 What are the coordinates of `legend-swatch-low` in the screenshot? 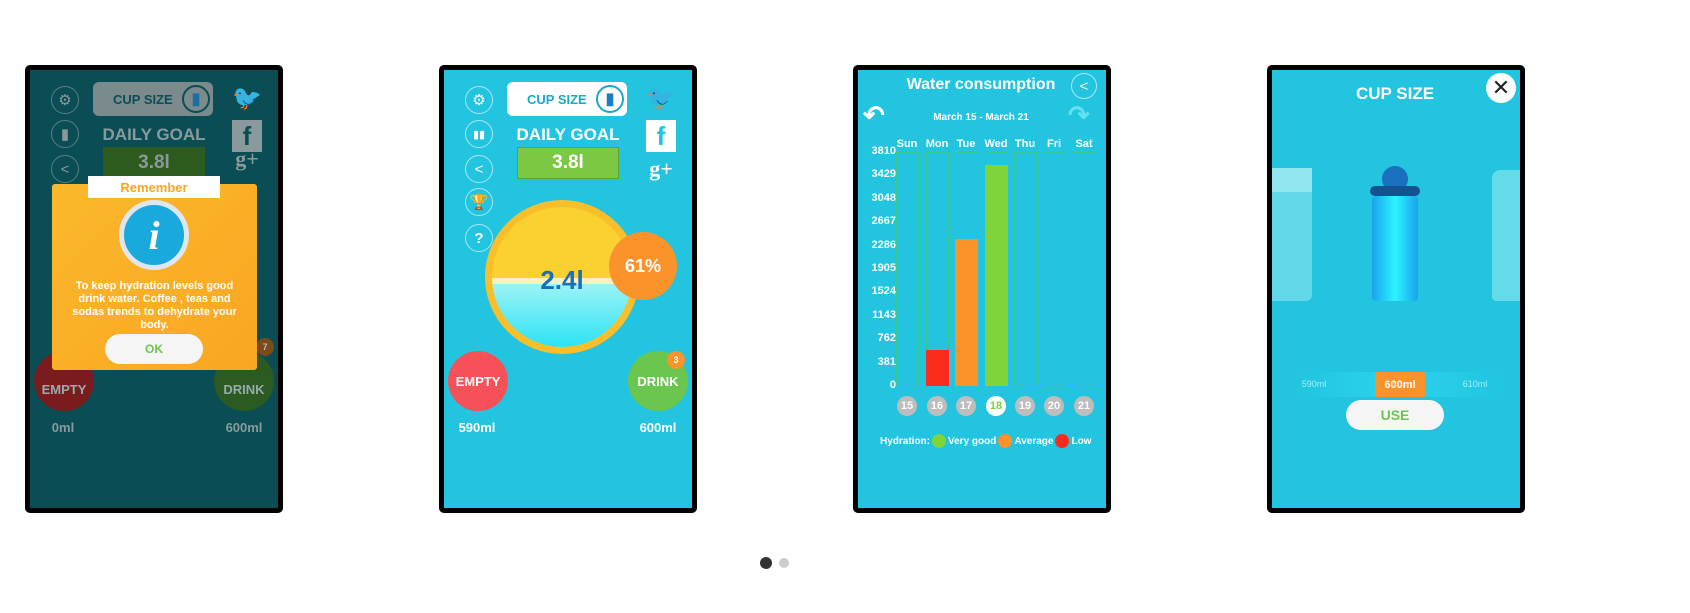 It's located at (1062, 441).